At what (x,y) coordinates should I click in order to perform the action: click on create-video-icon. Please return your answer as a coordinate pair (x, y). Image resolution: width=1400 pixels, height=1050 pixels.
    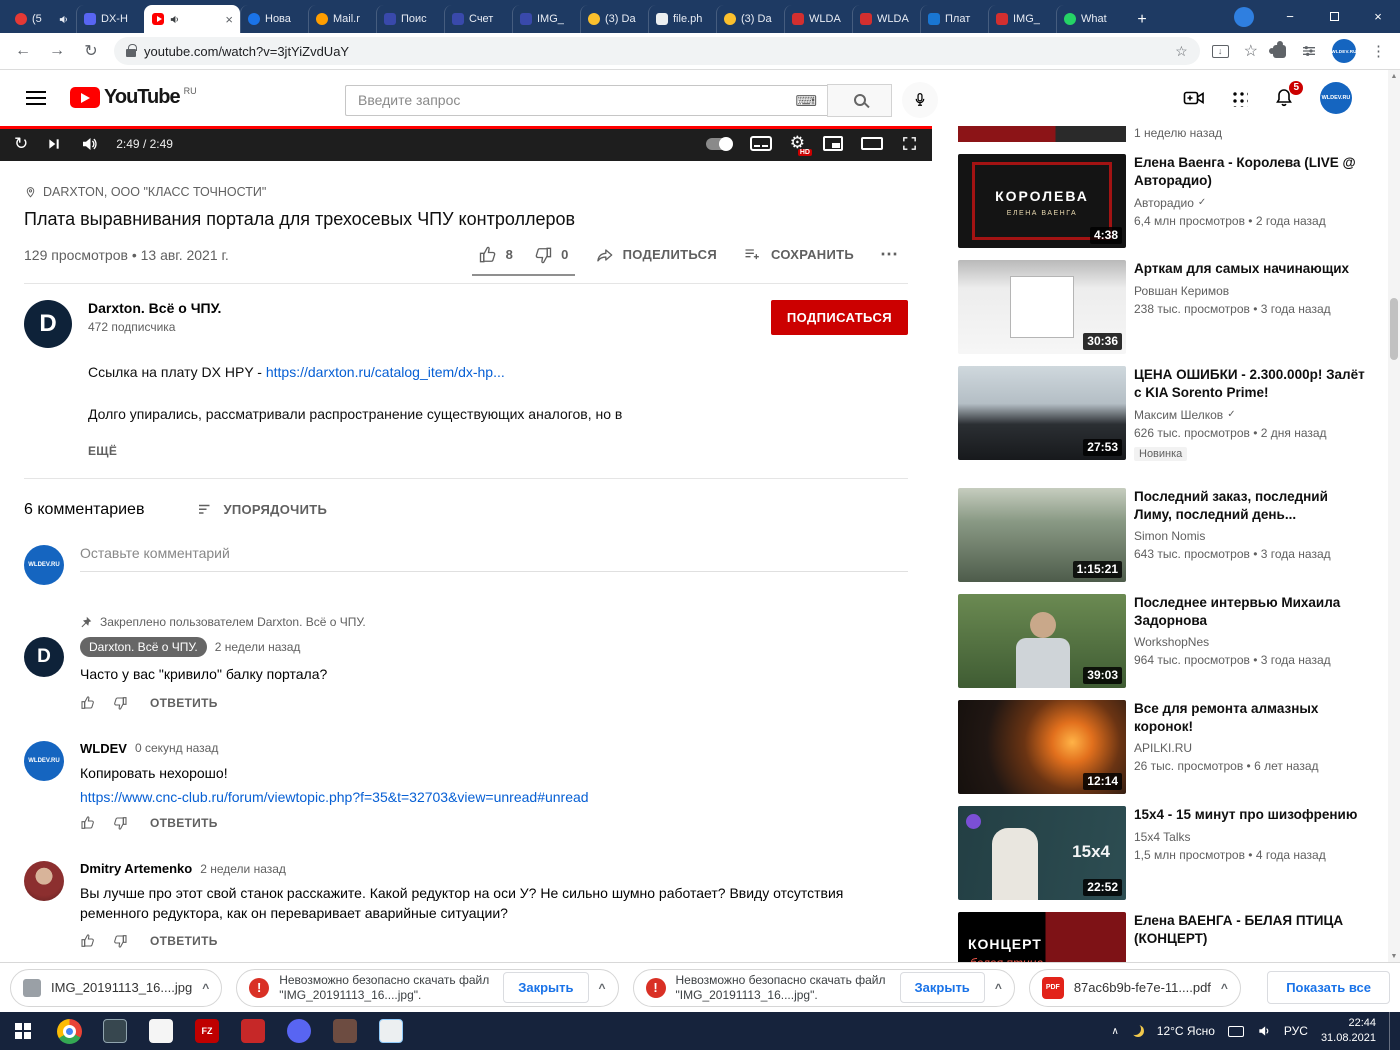
    Looking at the image, I should click on (1194, 98).